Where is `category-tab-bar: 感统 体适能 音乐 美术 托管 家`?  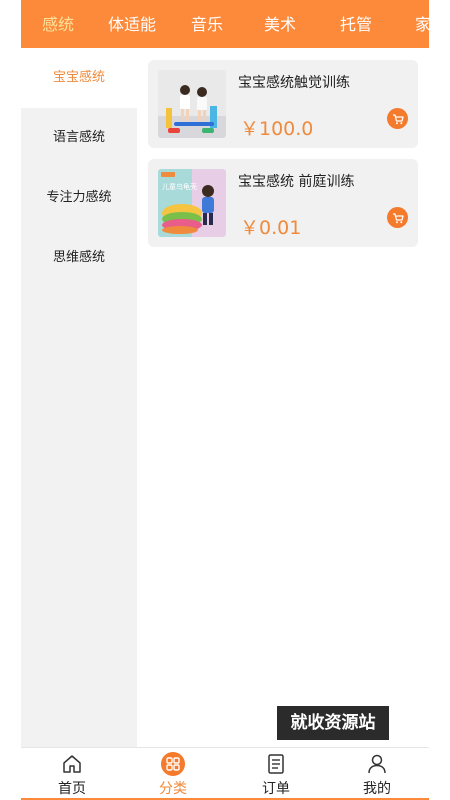 category-tab-bar: 感统 体适能 音乐 美术 托管 家 is located at coordinates (225, 24).